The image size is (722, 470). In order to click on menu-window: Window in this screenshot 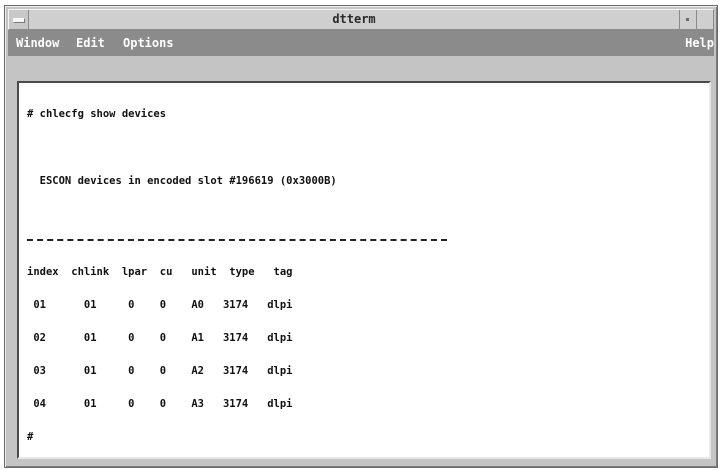, I will do `click(37, 43)`.